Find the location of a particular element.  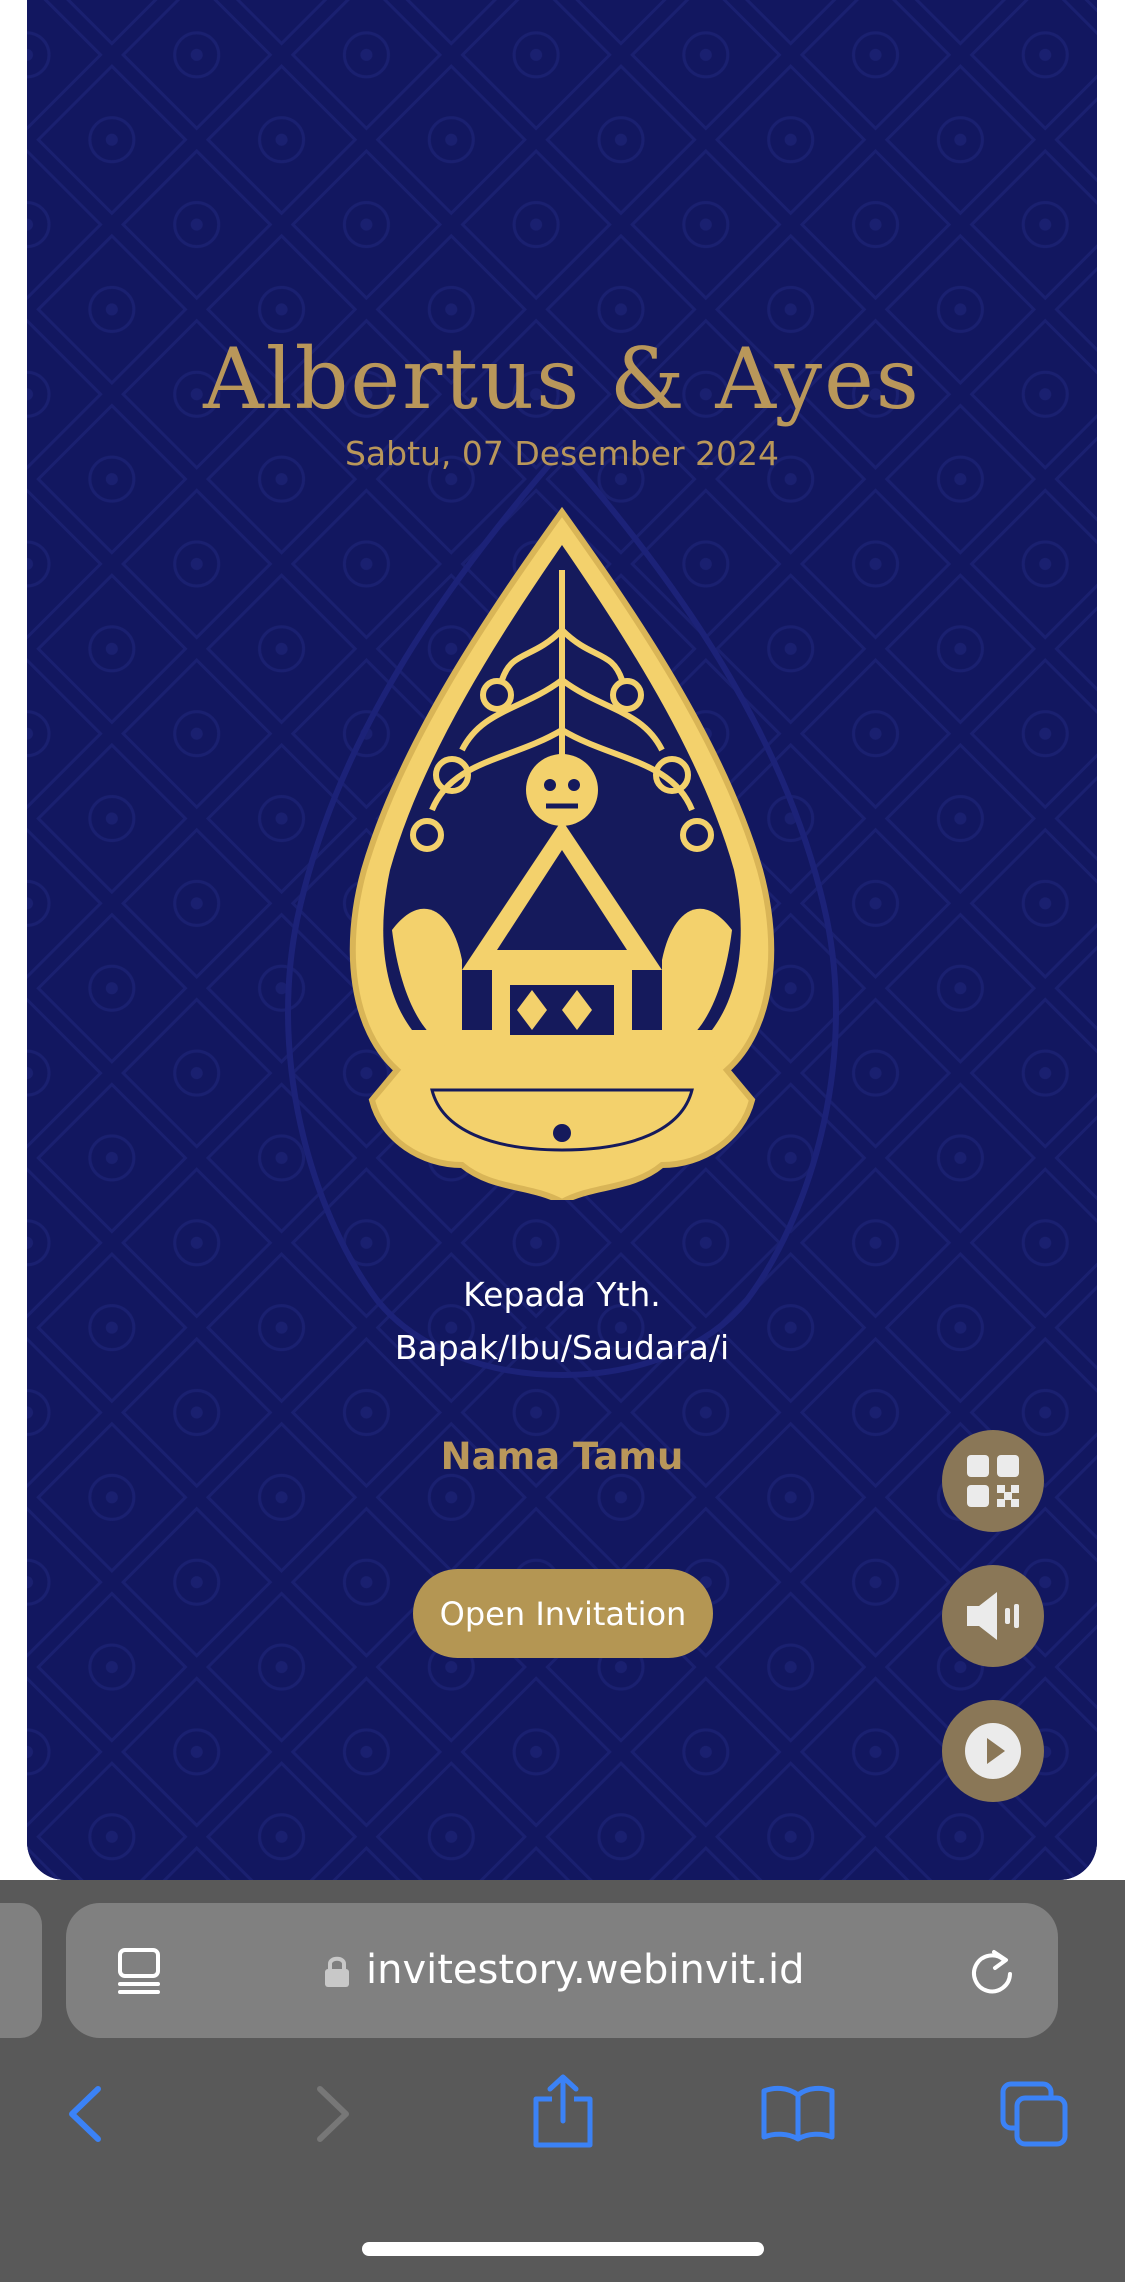

qr-code-button is located at coordinates (993, 1481).